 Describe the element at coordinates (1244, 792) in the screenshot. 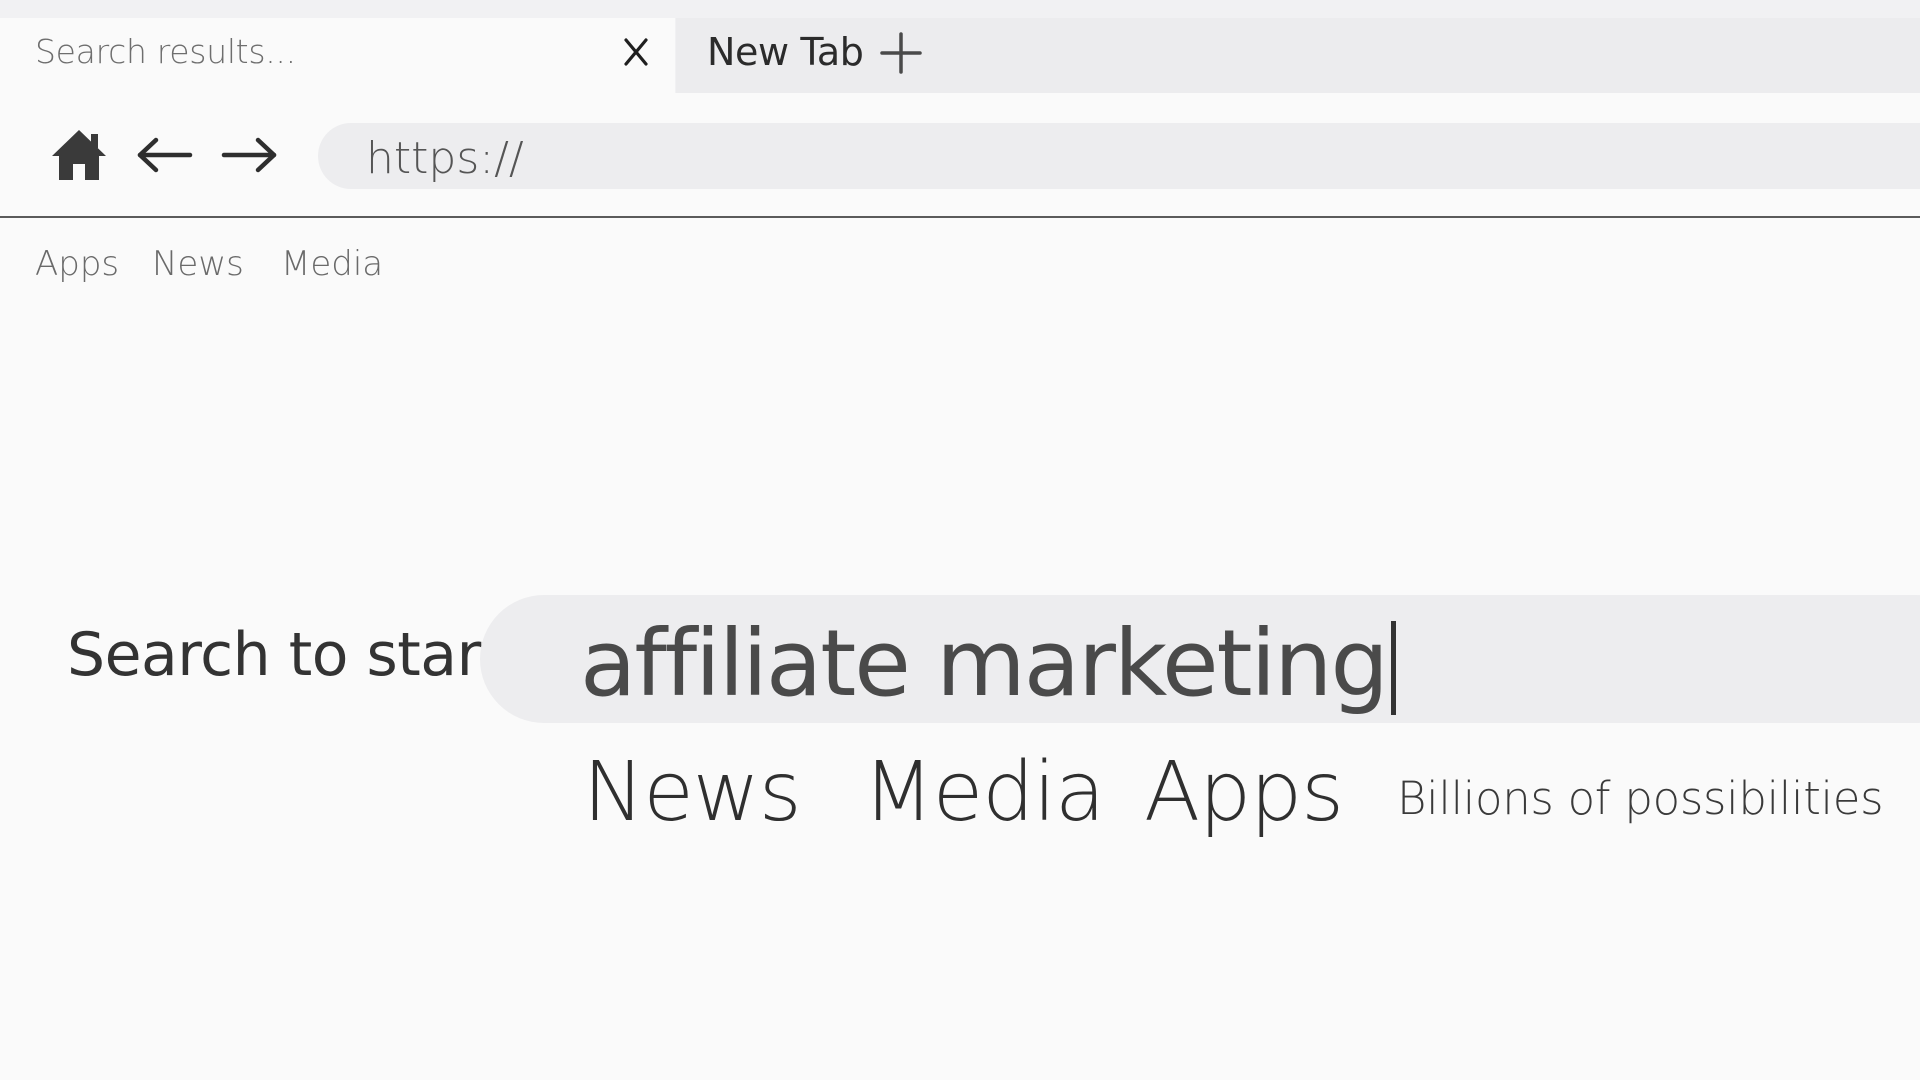

I see `category-apps: Apps` at that location.